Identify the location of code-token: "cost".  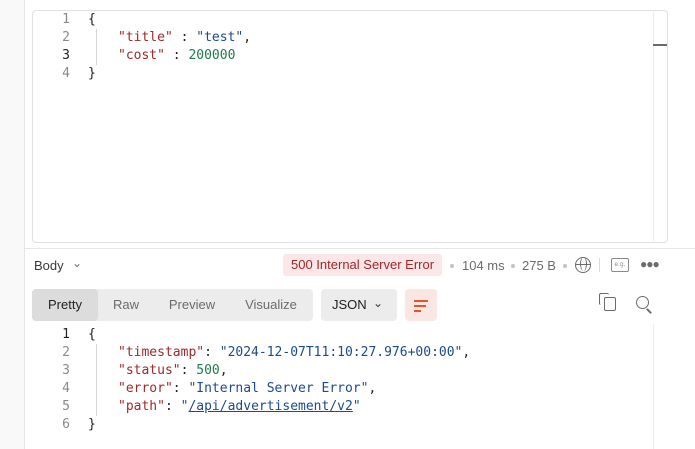
(141, 55).